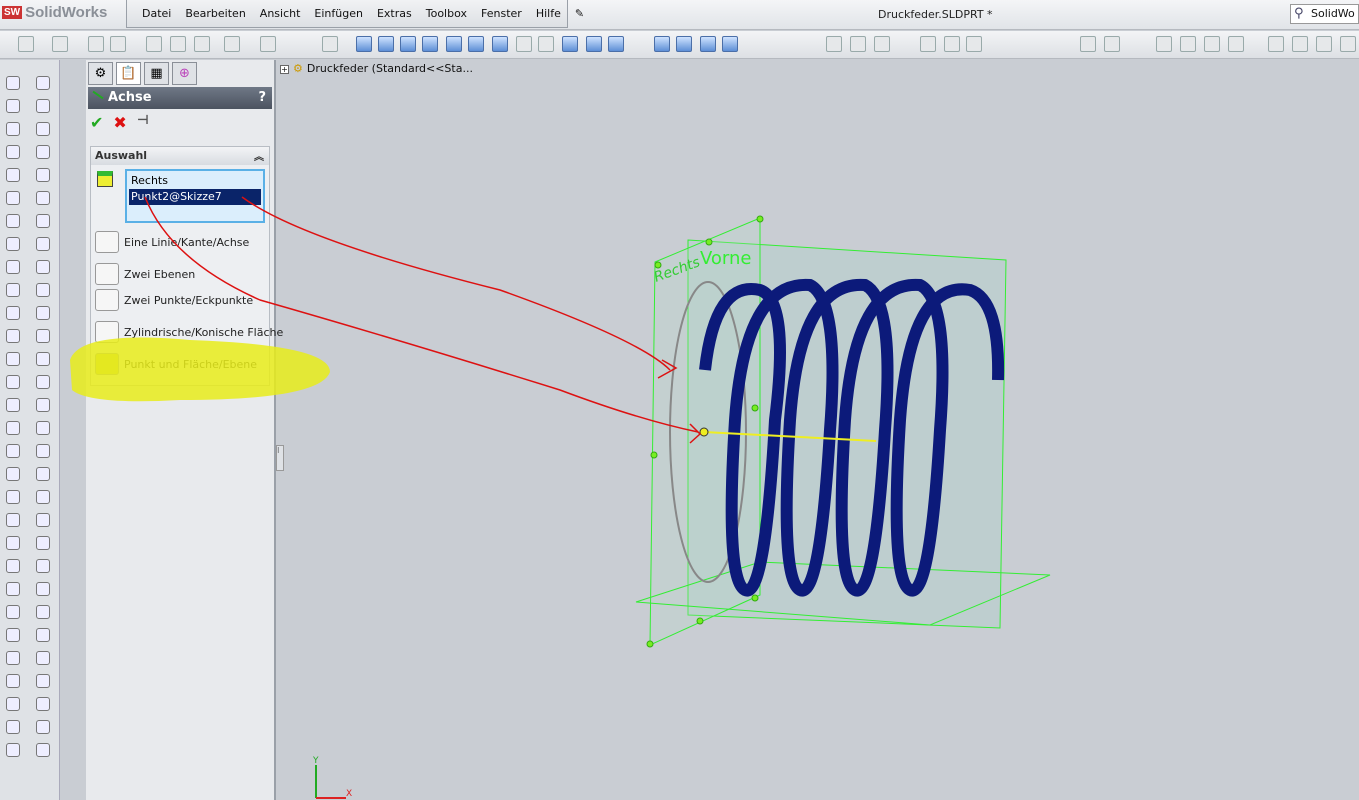 Image resolution: width=1359 pixels, height=800 pixels. Describe the element at coordinates (215, 13) in the screenshot. I see `menu-bearbeiten: Bearbeiten` at that location.